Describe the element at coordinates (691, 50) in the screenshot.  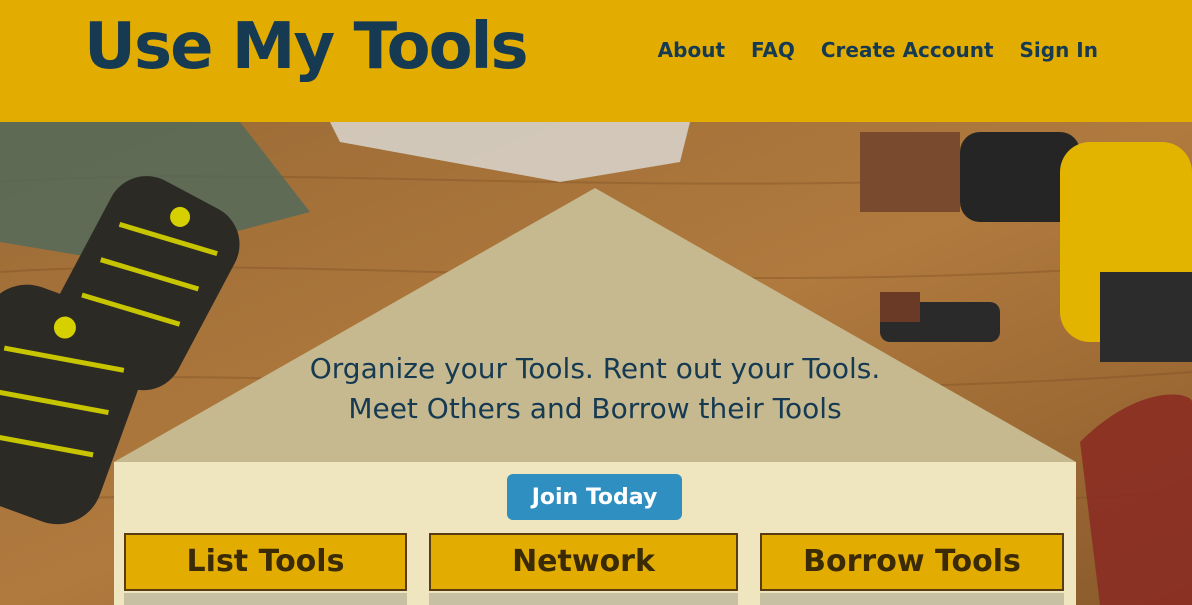
I see `nav-about-link: About` at that location.